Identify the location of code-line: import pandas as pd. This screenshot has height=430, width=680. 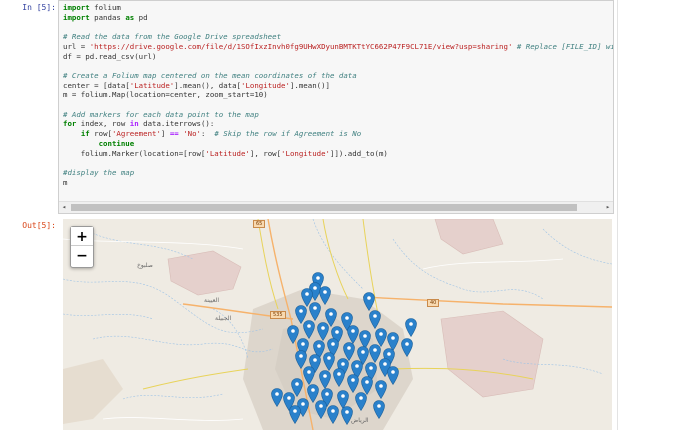
(105, 17).